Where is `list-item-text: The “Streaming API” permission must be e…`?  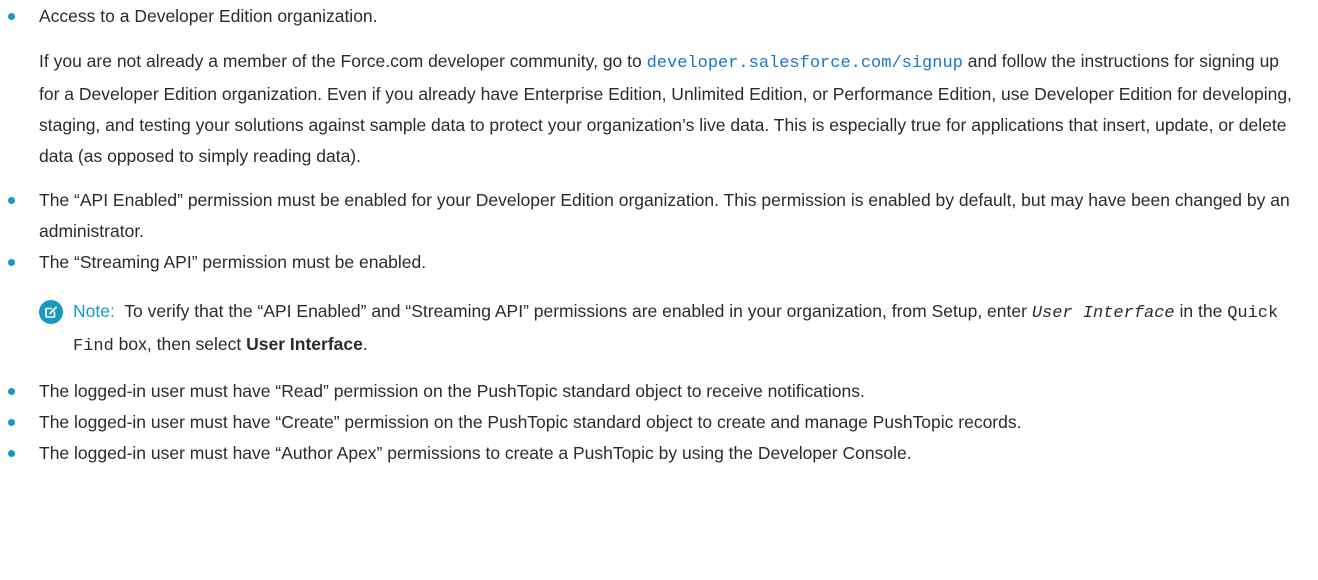
list-item-text: The “Streaming API” permission must be e… is located at coordinates (233, 262).